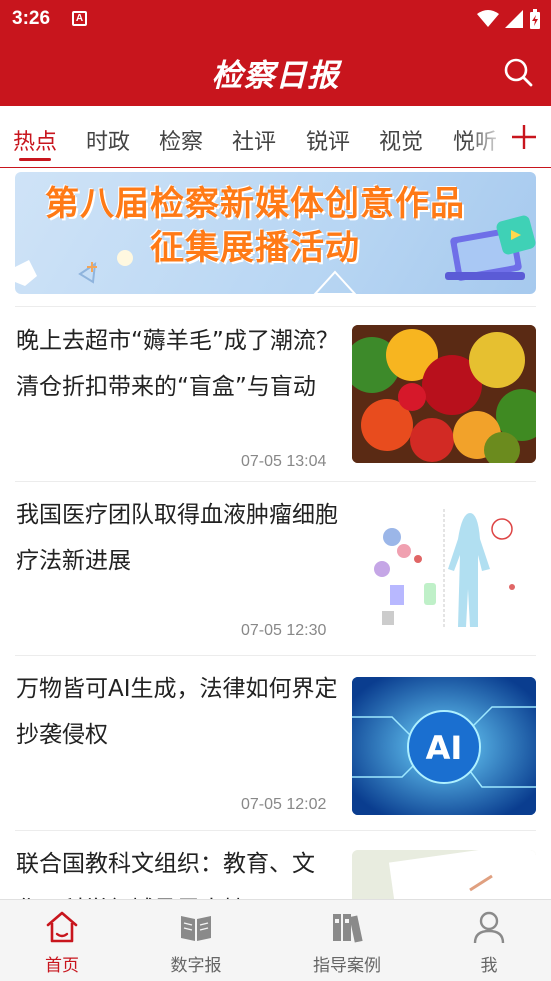  What do you see at coordinates (62, 966) in the screenshot?
I see `nav-label: 首页` at bounding box center [62, 966].